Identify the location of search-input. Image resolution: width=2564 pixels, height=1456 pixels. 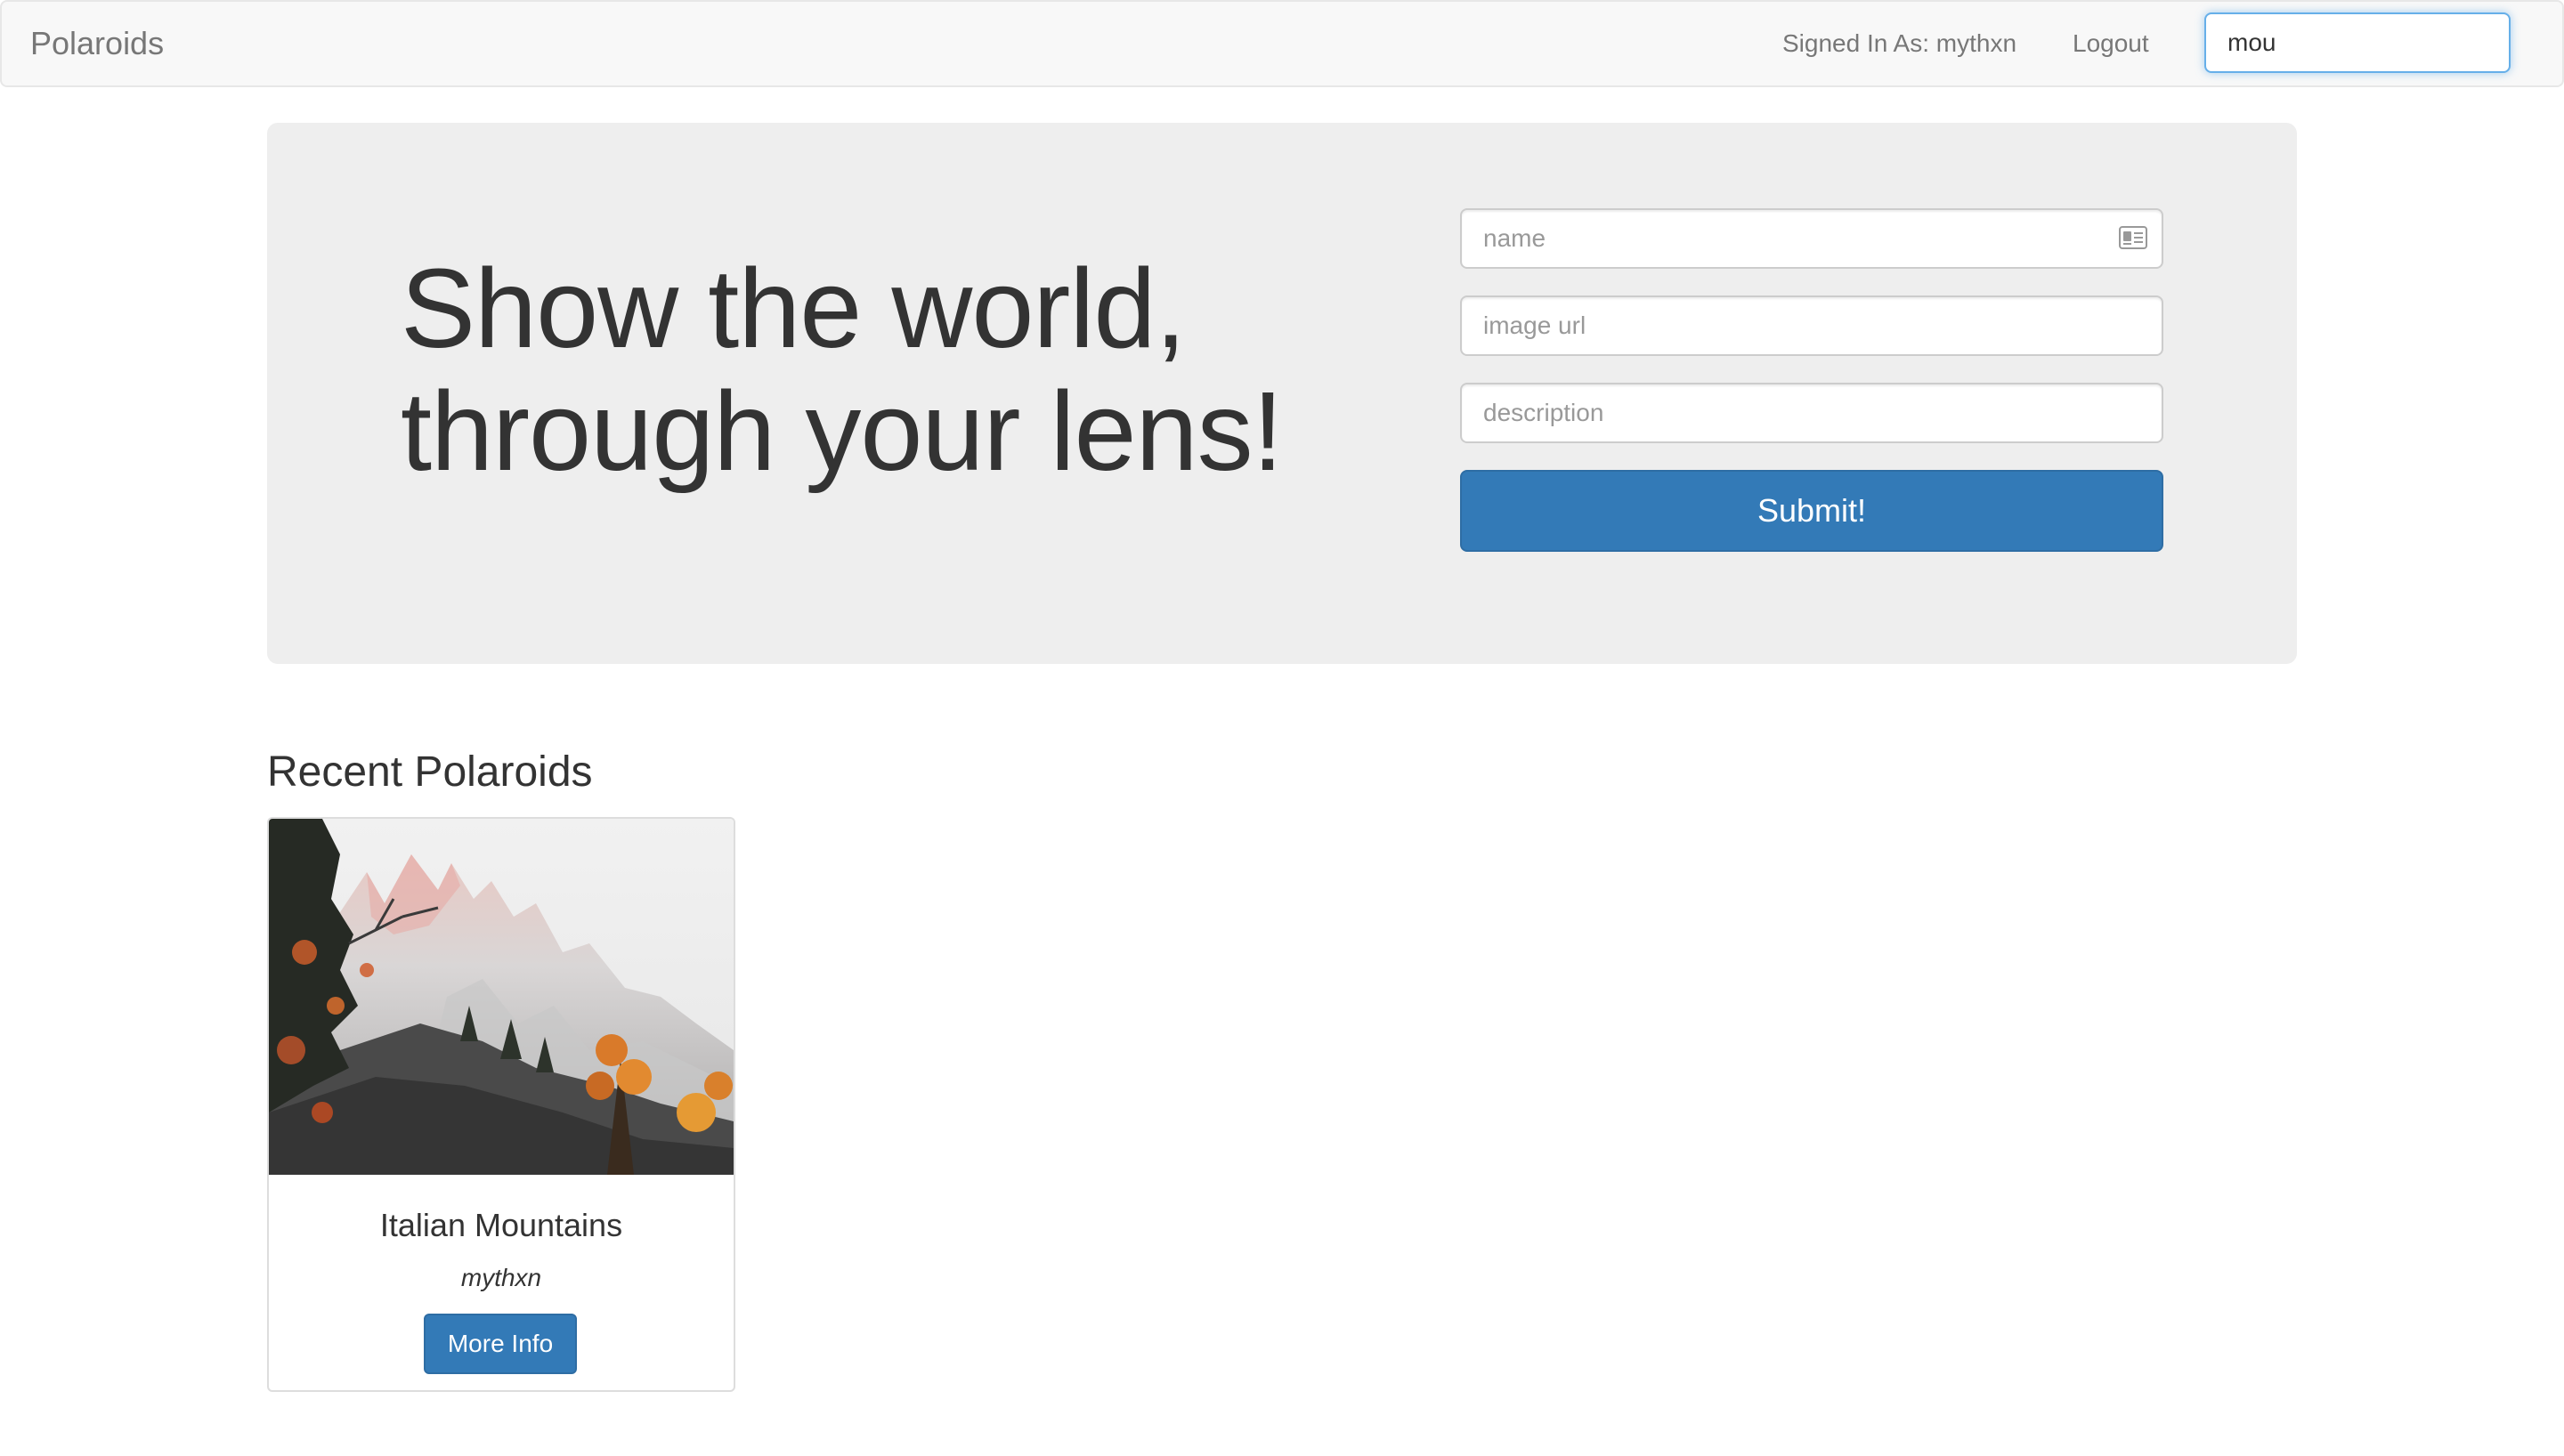
(2357, 42).